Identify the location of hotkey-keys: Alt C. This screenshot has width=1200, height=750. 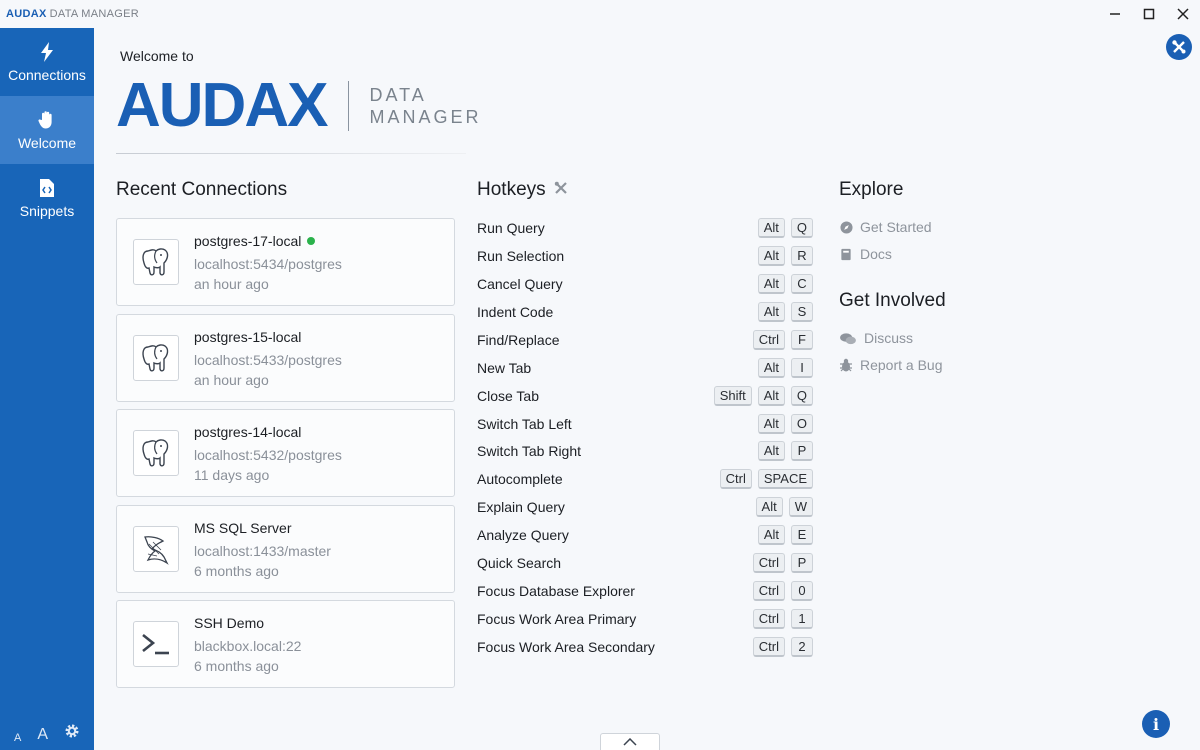
(785, 283).